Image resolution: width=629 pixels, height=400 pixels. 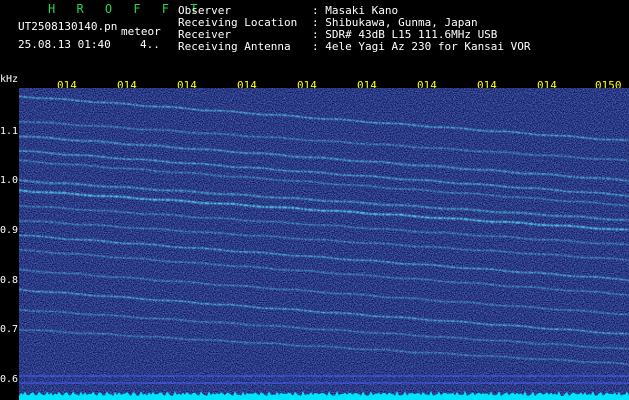 I want to click on antenna-value: : 4ele Yagi Az 230 for Kansai VOR, so click(x=421, y=46).